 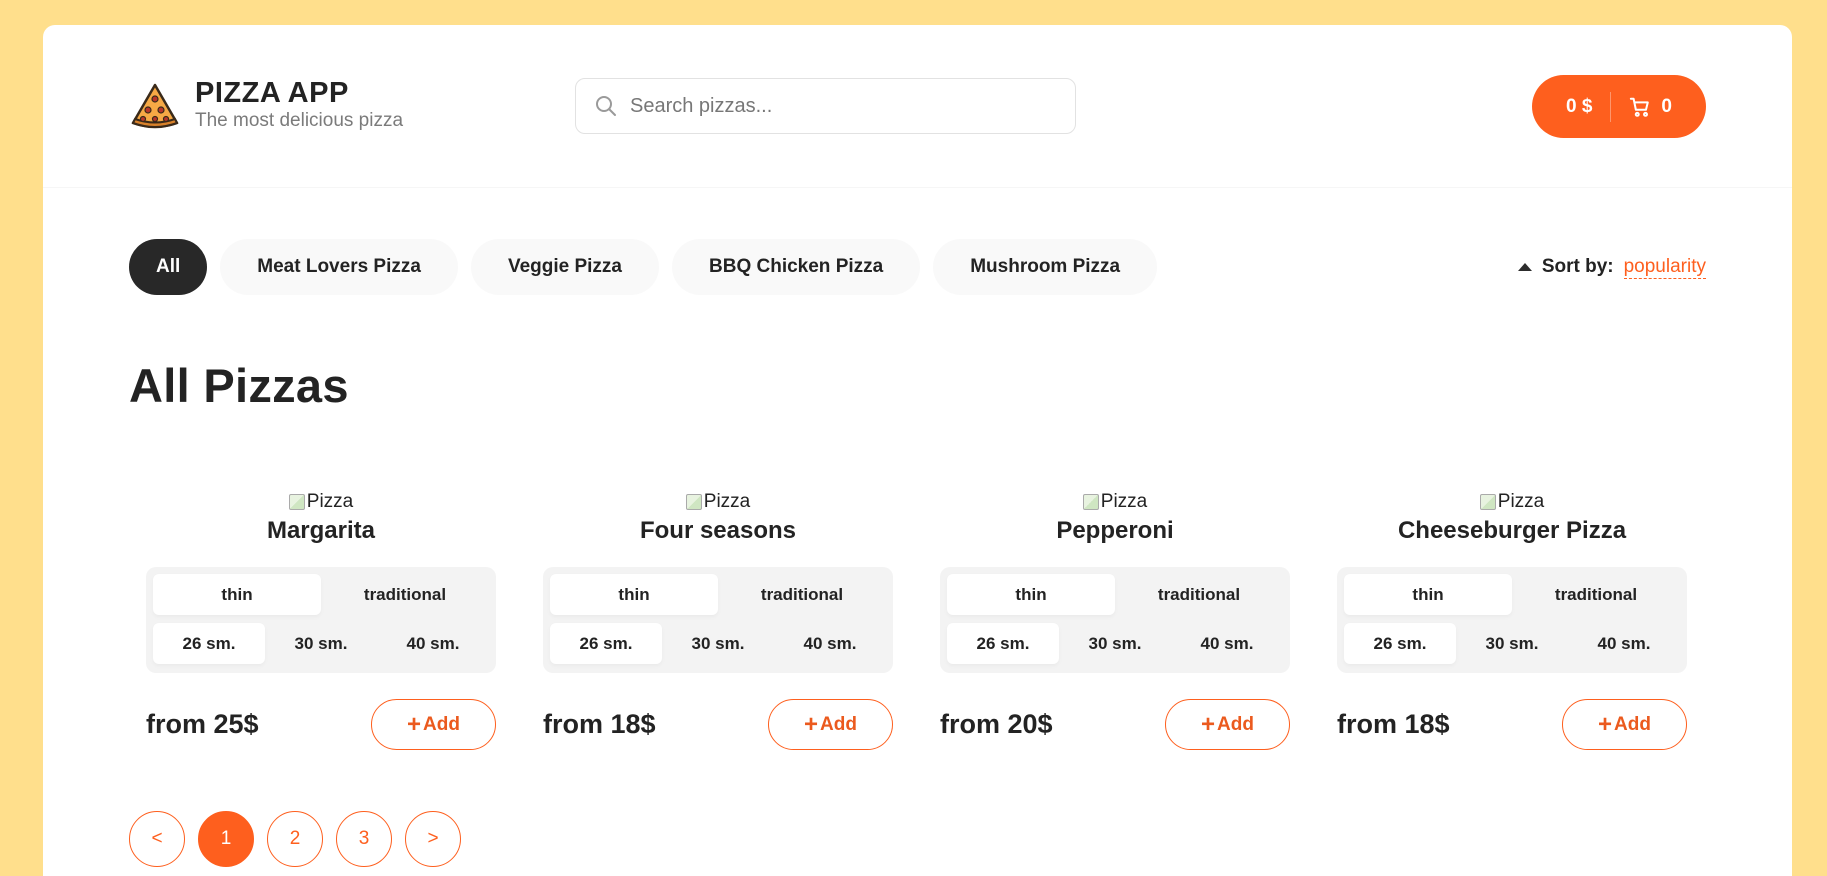 I want to click on pagination-prev-button: <, so click(x=157, y=839).